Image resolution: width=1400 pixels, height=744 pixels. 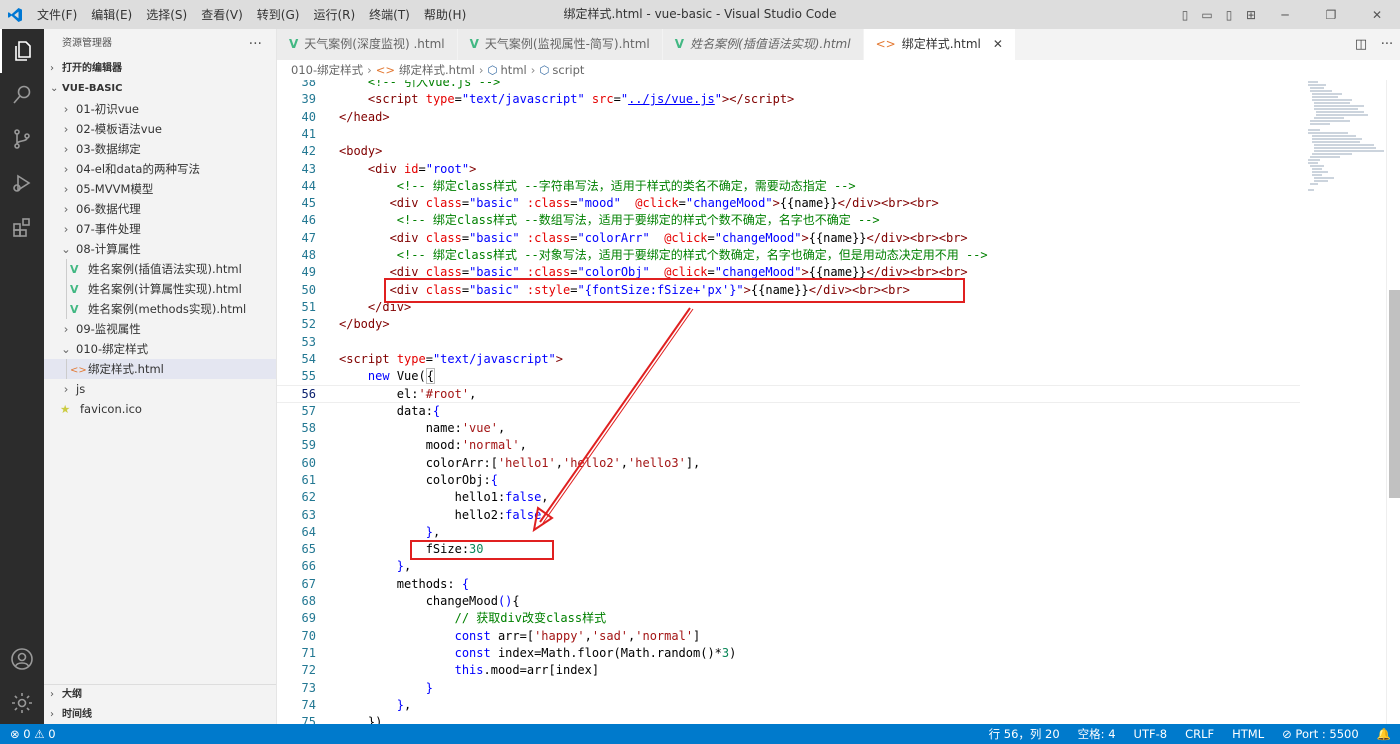 I want to click on tree-folder: › 05-MVVM模型, so click(x=160, y=189).